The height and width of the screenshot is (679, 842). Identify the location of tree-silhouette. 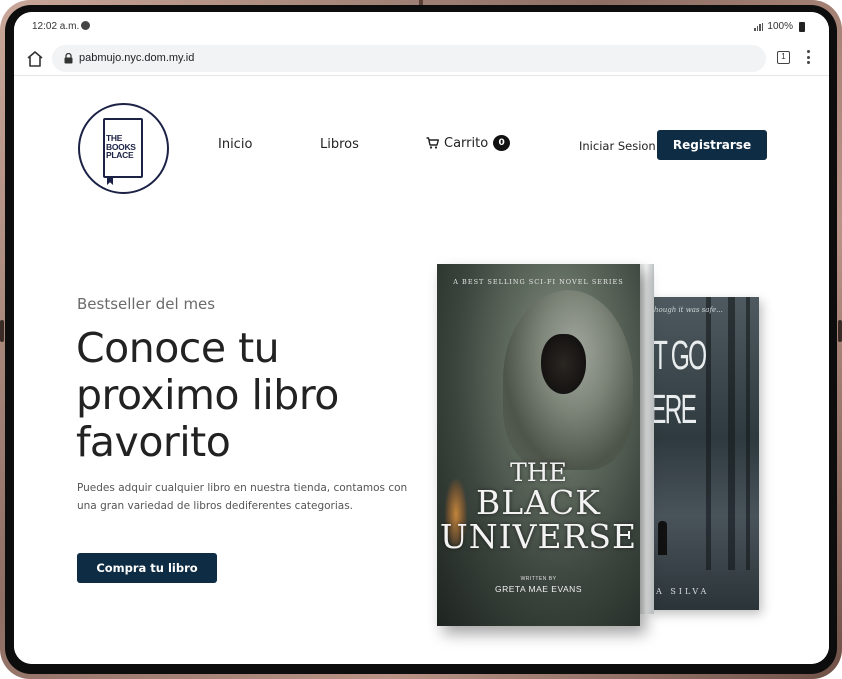
(748, 433).